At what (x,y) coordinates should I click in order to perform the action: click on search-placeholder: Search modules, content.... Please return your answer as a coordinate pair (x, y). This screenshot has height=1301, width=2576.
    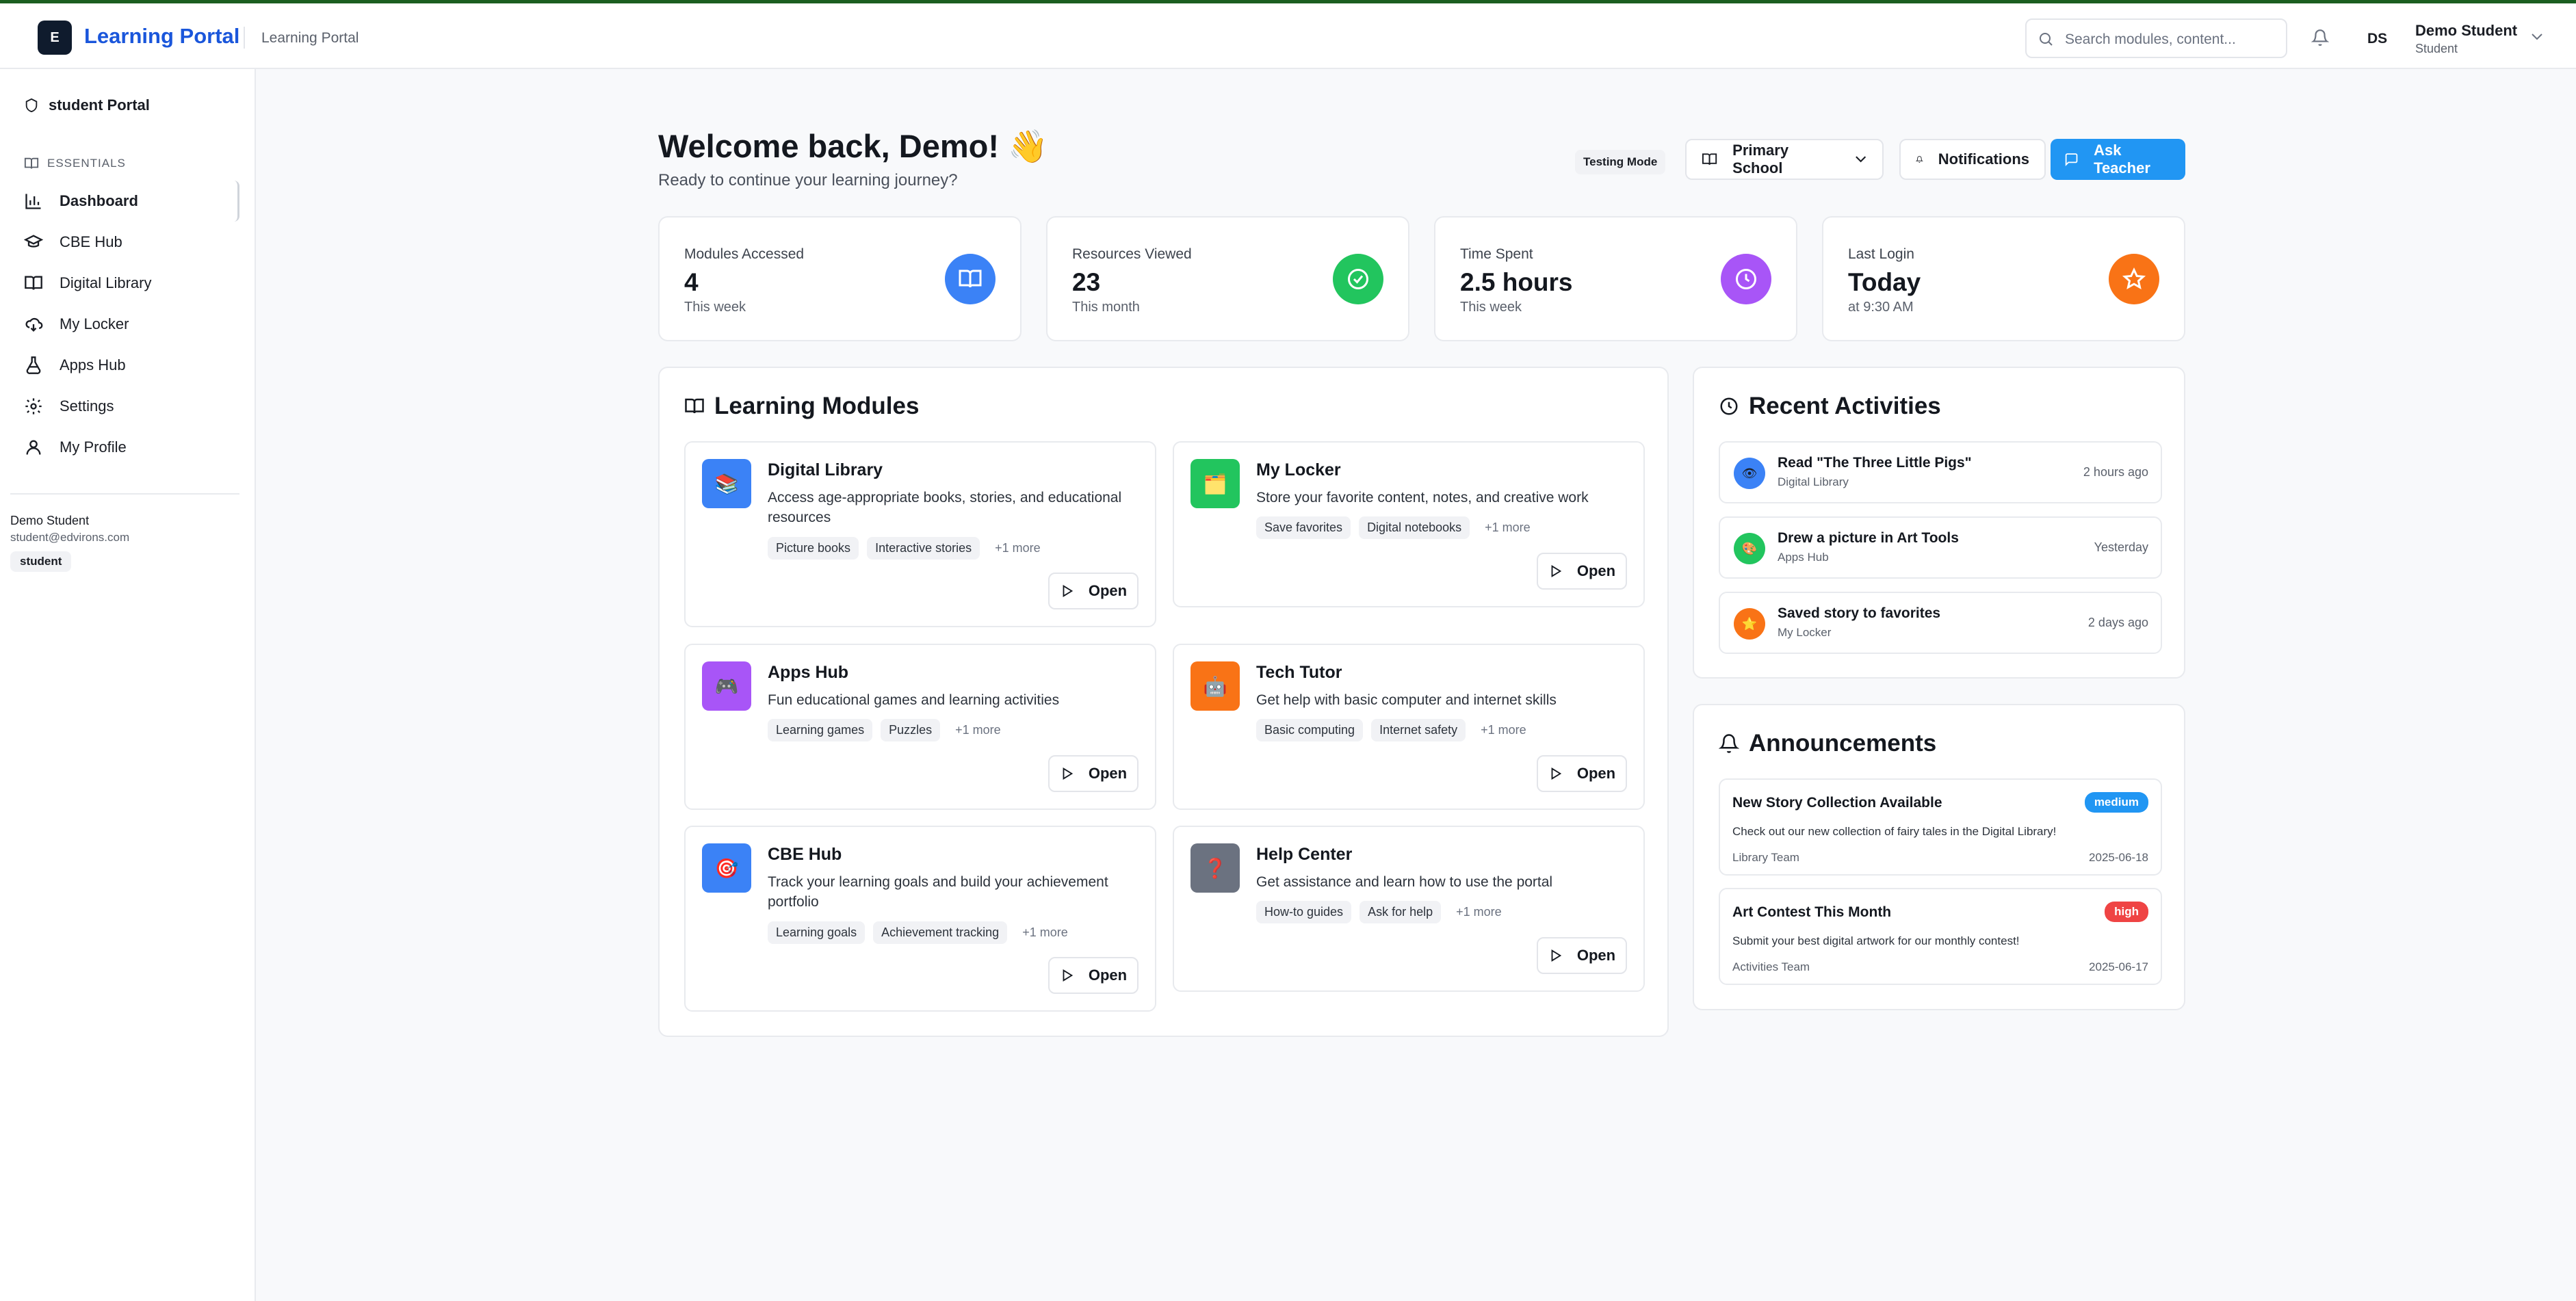
    Looking at the image, I should click on (2150, 39).